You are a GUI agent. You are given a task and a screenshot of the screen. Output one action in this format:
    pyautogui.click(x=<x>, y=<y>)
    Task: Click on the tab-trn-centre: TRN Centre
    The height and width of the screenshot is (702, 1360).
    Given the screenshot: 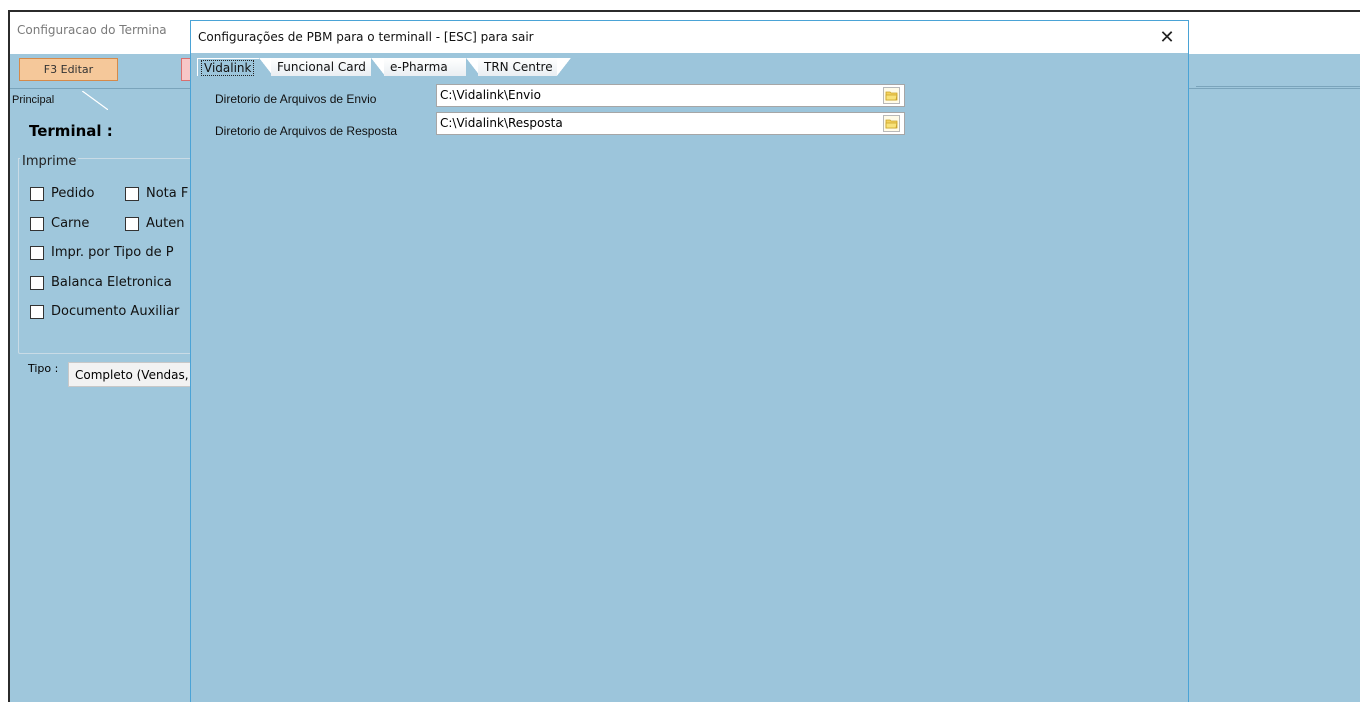 What is the action you would take?
    pyautogui.click(x=518, y=67)
    